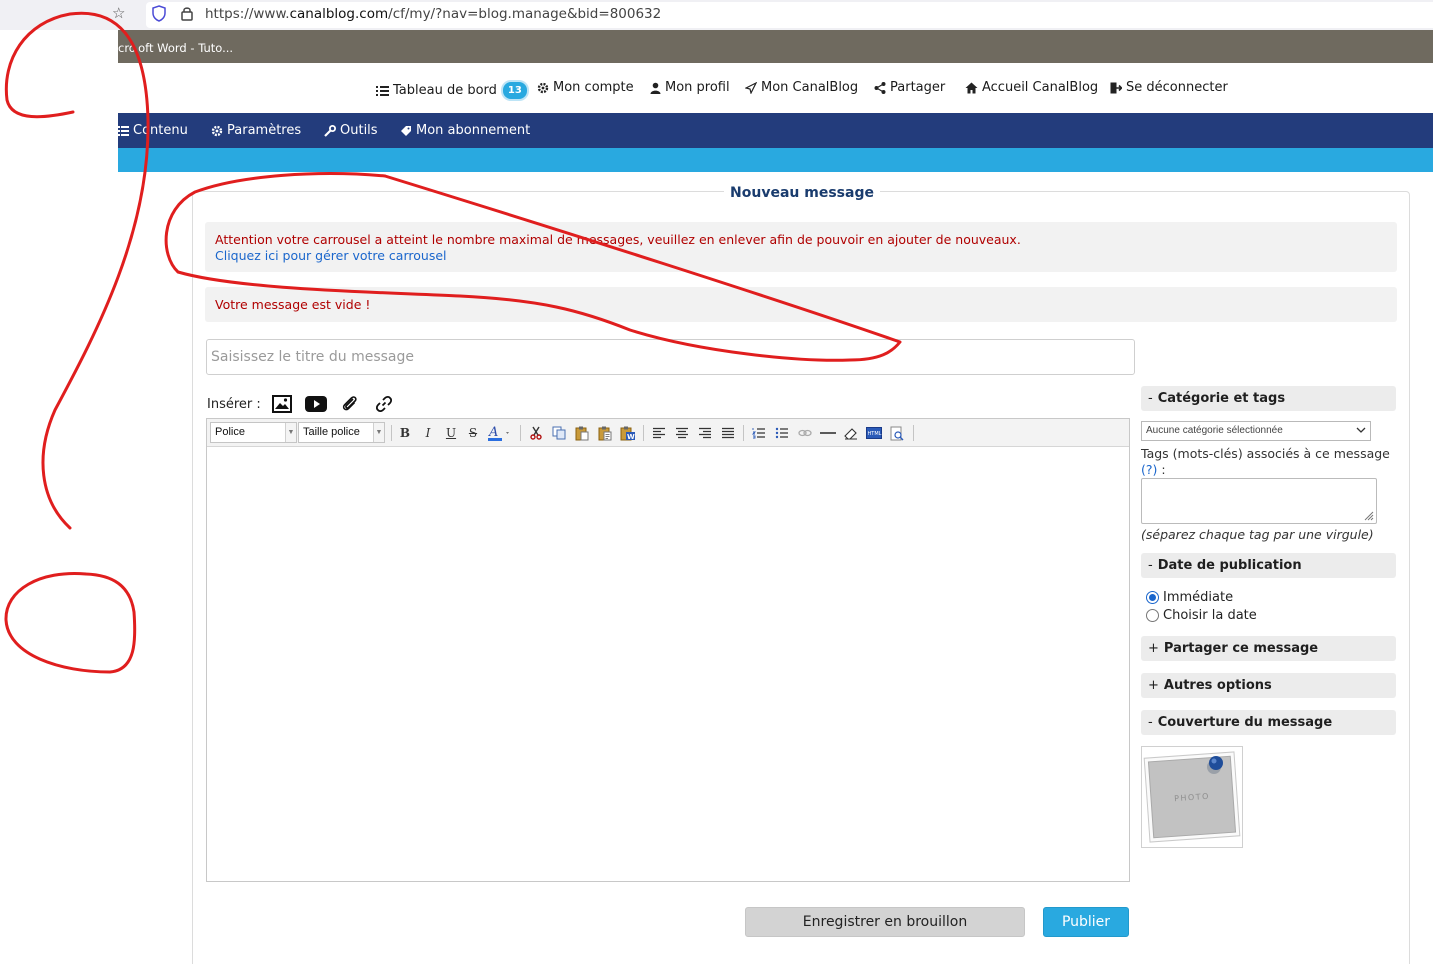 The height and width of the screenshot is (964, 1433). What do you see at coordinates (801, 304) in the screenshot?
I see `empty-message-alert: Votre message est vide !` at bounding box center [801, 304].